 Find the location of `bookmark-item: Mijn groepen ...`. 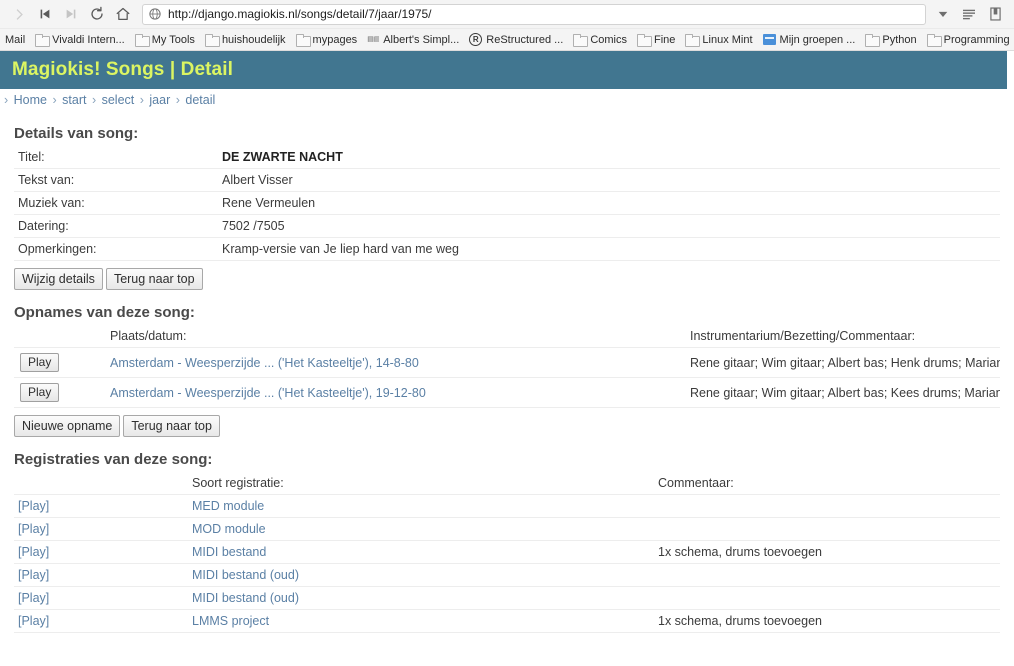

bookmark-item: Mijn groepen ... is located at coordinates (809, 39).